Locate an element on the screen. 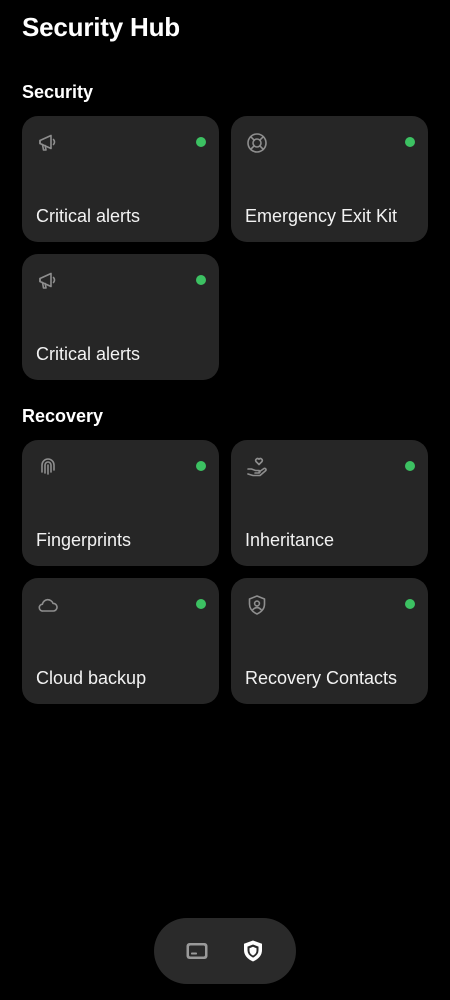 This screenshot has height=1000, width=450. section-title-recovery: Recovery is located at coordinates (63, 416).